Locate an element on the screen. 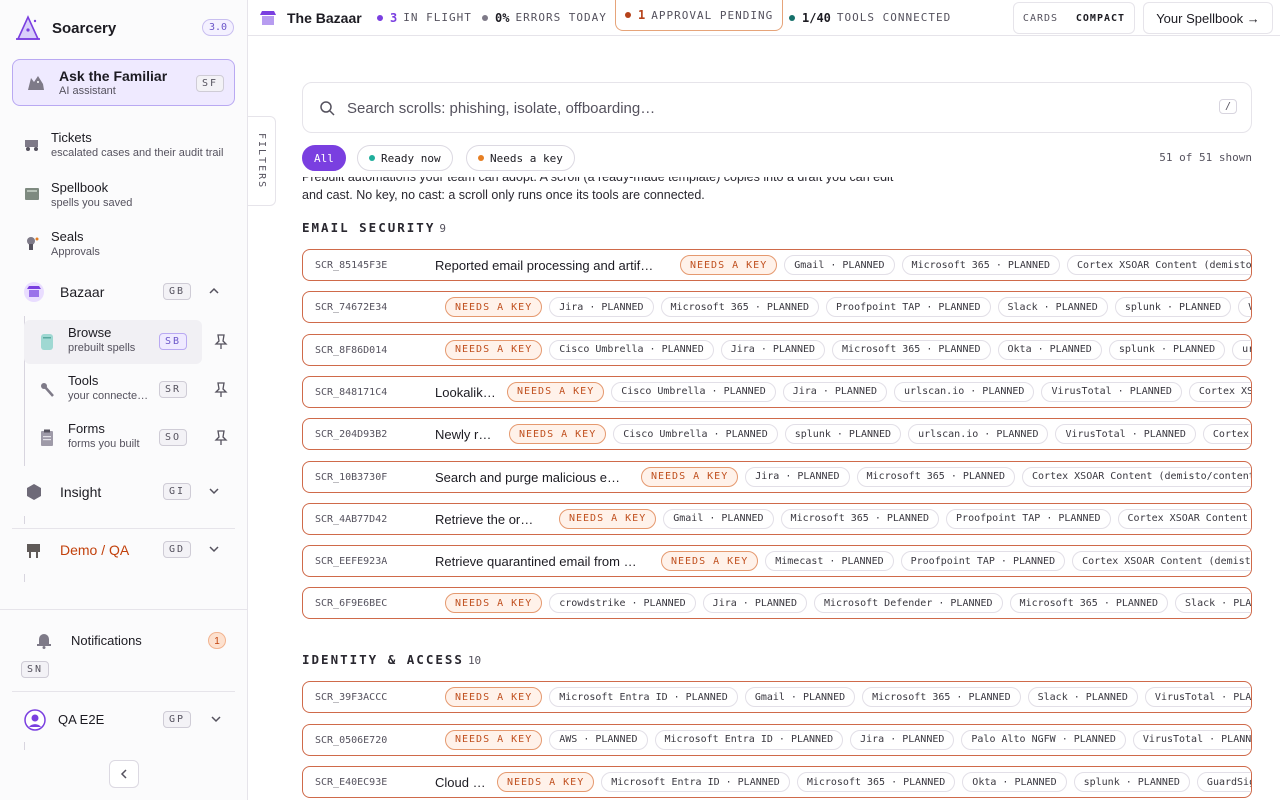 The height and width of the screenshot is (800, 1280). approval-pending-stat: 1 APPROVAL PENDING is located at coordinates (699, 15).